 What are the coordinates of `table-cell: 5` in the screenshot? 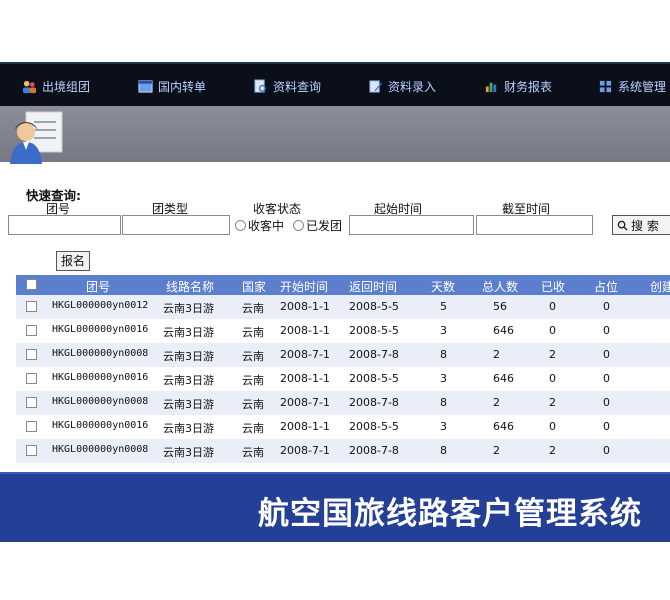 It's located at (443, 306).